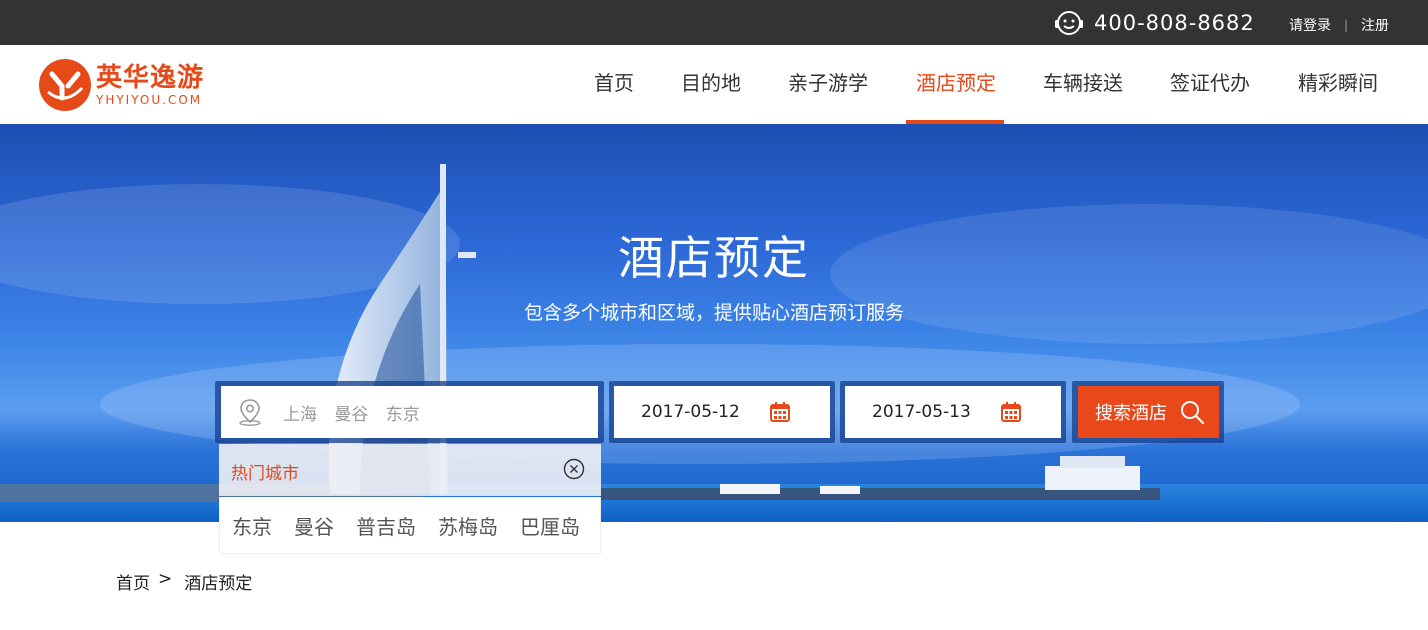  I want to click on checkin-date: 2017-05-12, so click(690, 412).